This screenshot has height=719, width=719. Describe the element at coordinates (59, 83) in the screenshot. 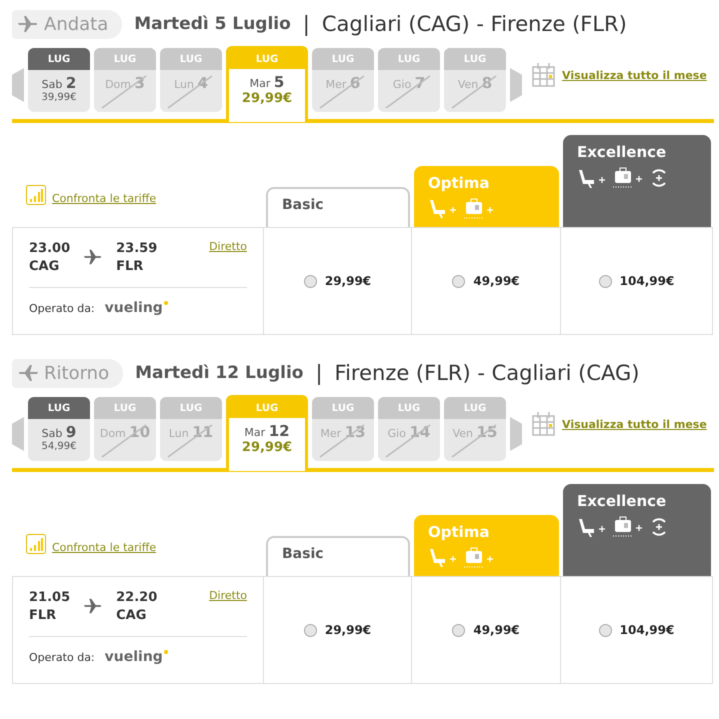

I see `day-label: Sab 2` at that location.